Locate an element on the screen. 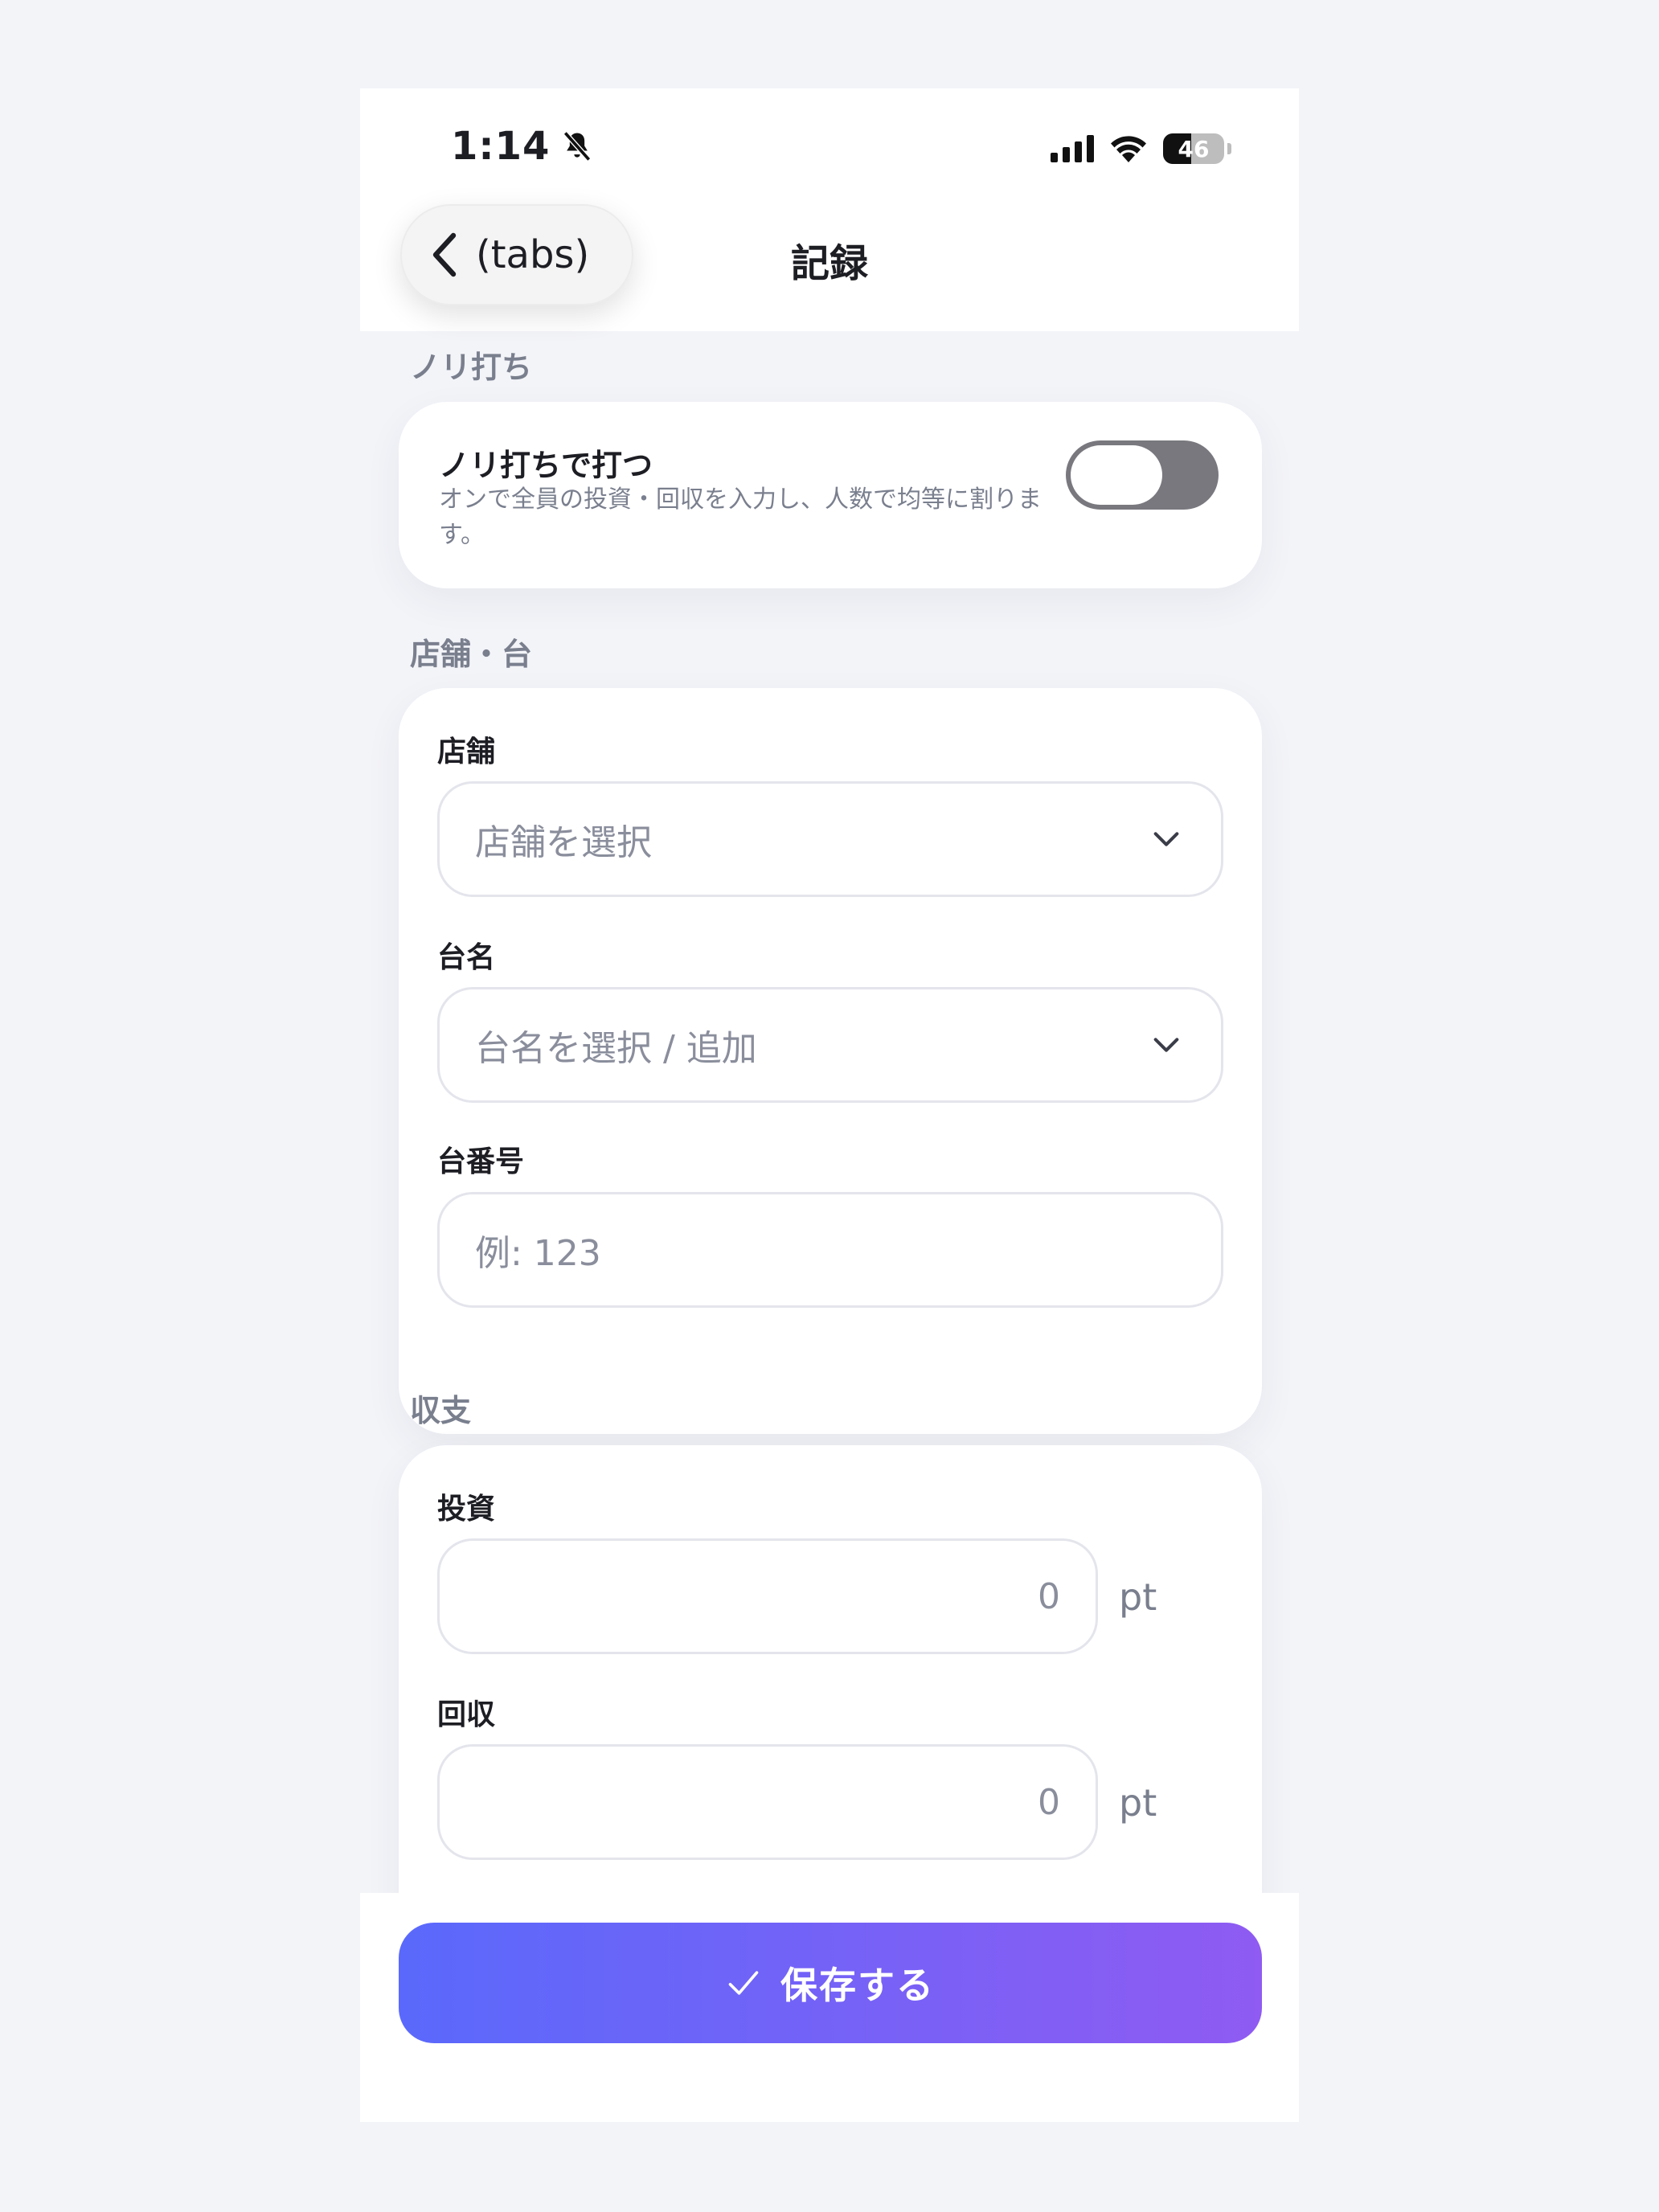  machine-number-input: 例: 123 is located at coordinates (830, 1250).